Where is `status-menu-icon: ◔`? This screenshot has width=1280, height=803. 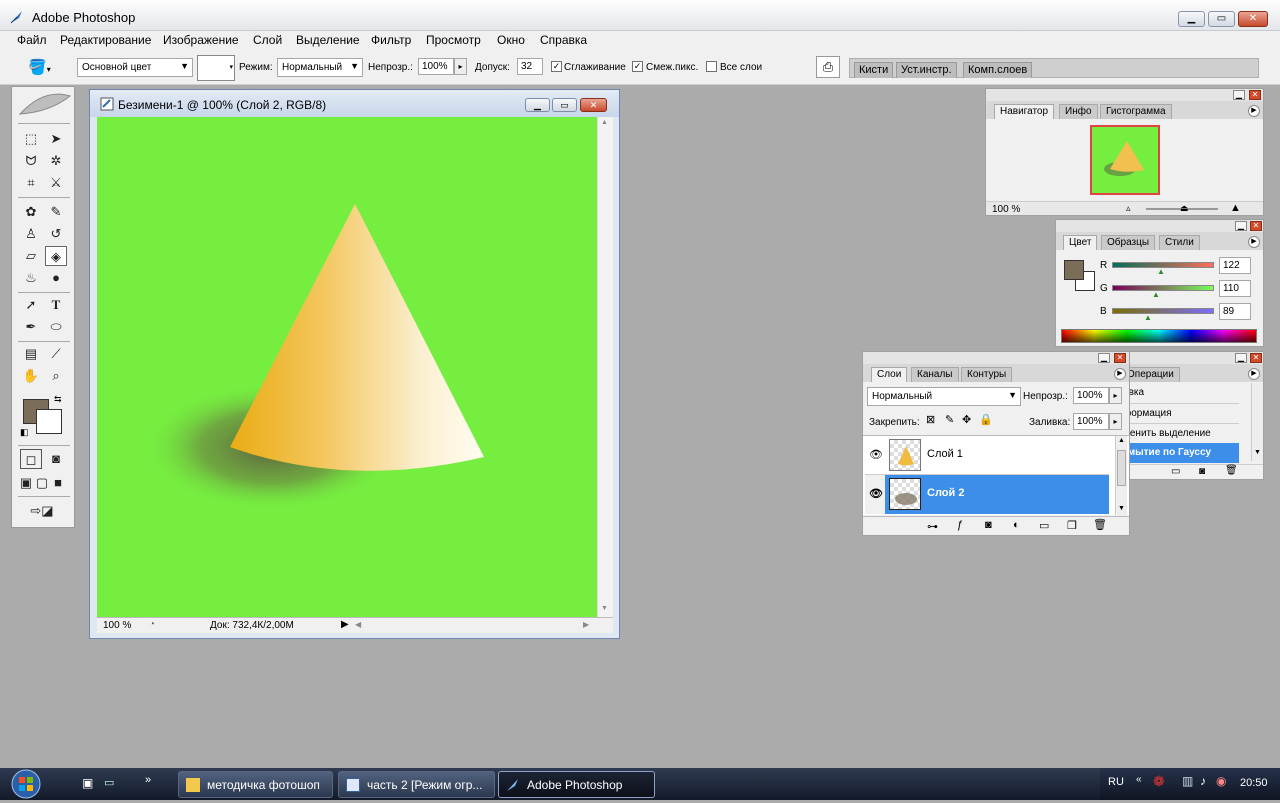
status-menu-icon: ◔ is located at coordinates (152, 624).